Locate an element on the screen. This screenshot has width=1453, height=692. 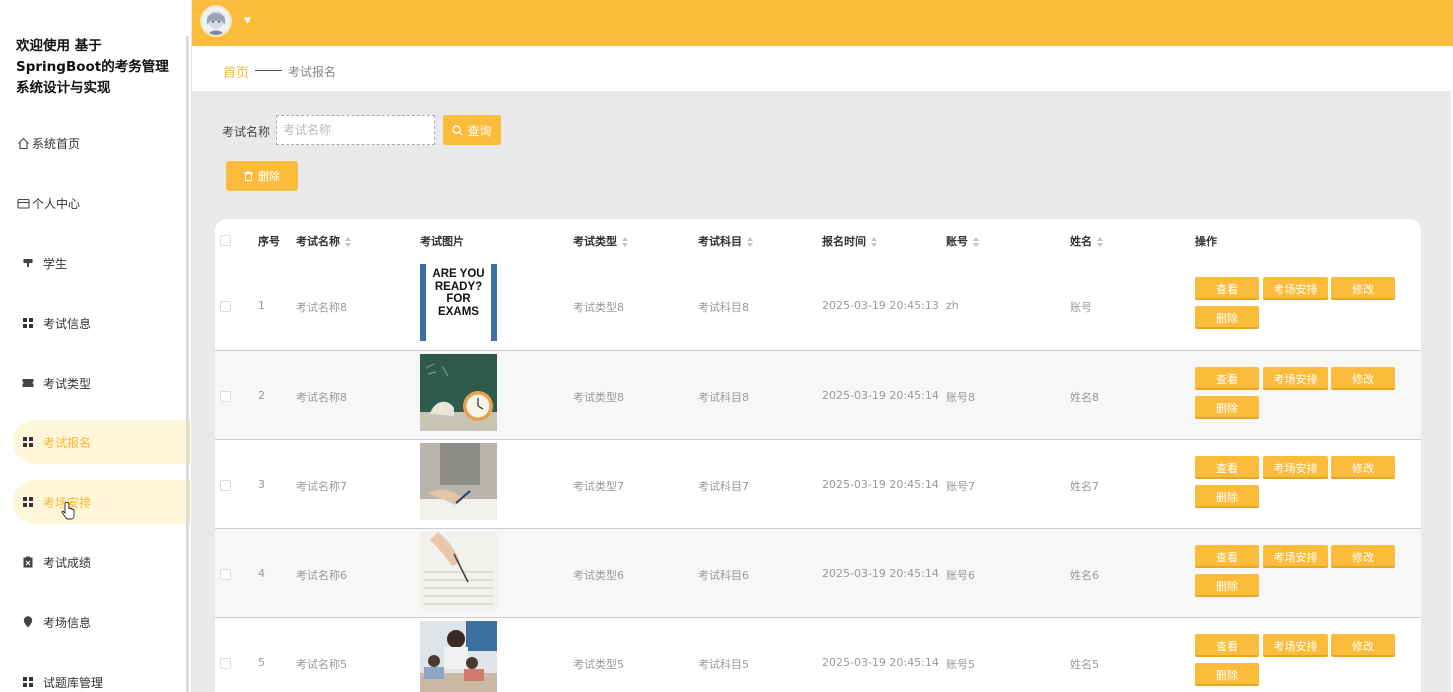
breadcrumb: 首页 考试报名 is located at coordinates (821, 69).